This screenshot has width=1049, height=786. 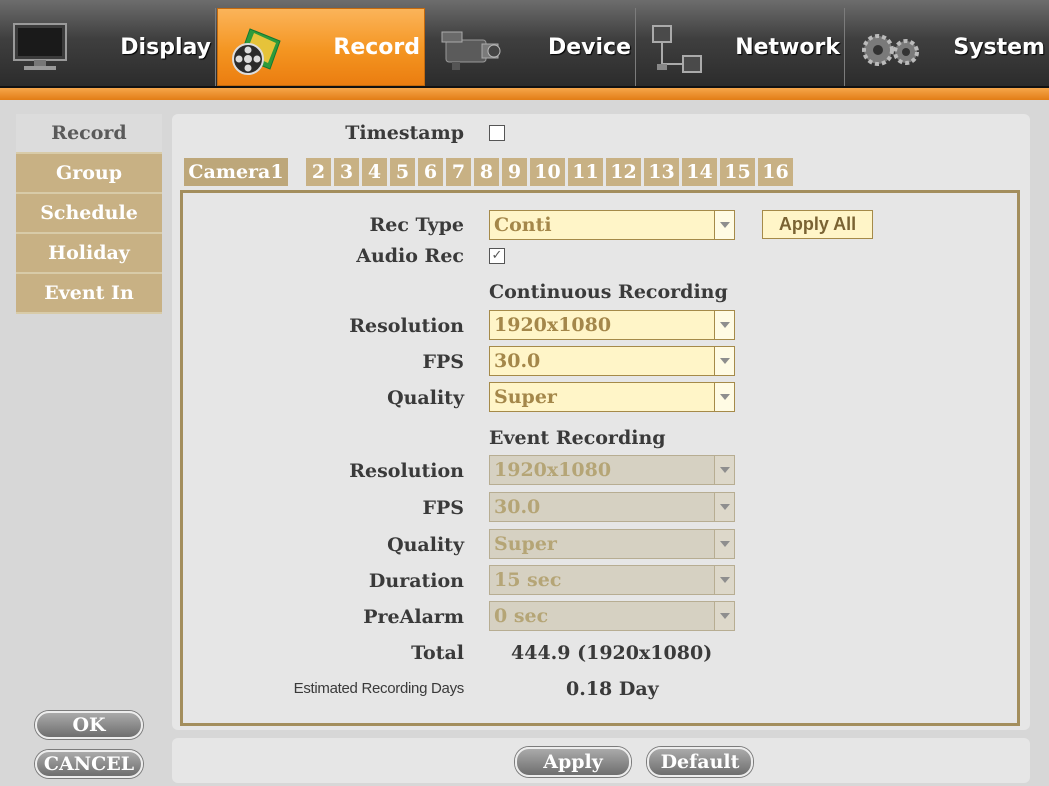 I want to click on cont-fps-select: 30.0, so click(x=612, y=361).